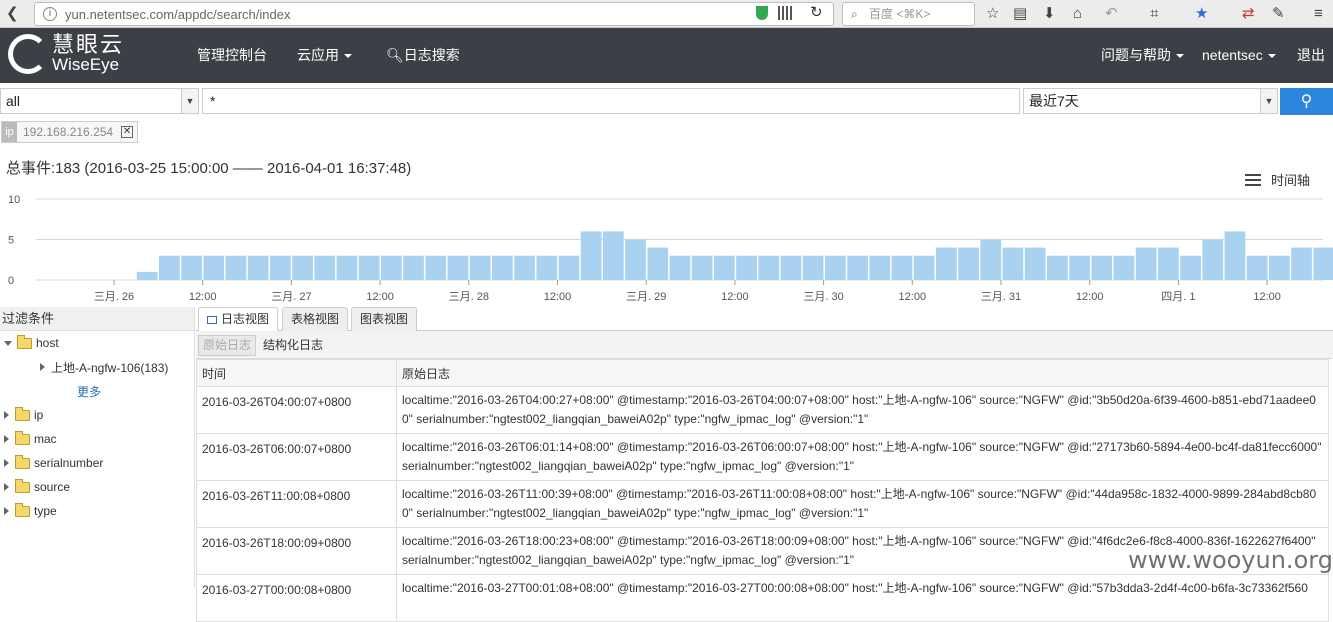 The image size is (1333, 622). Describe the element at coordinates (1318, 14) in the screenshot. I see `menu-icon: ≡` at that location.